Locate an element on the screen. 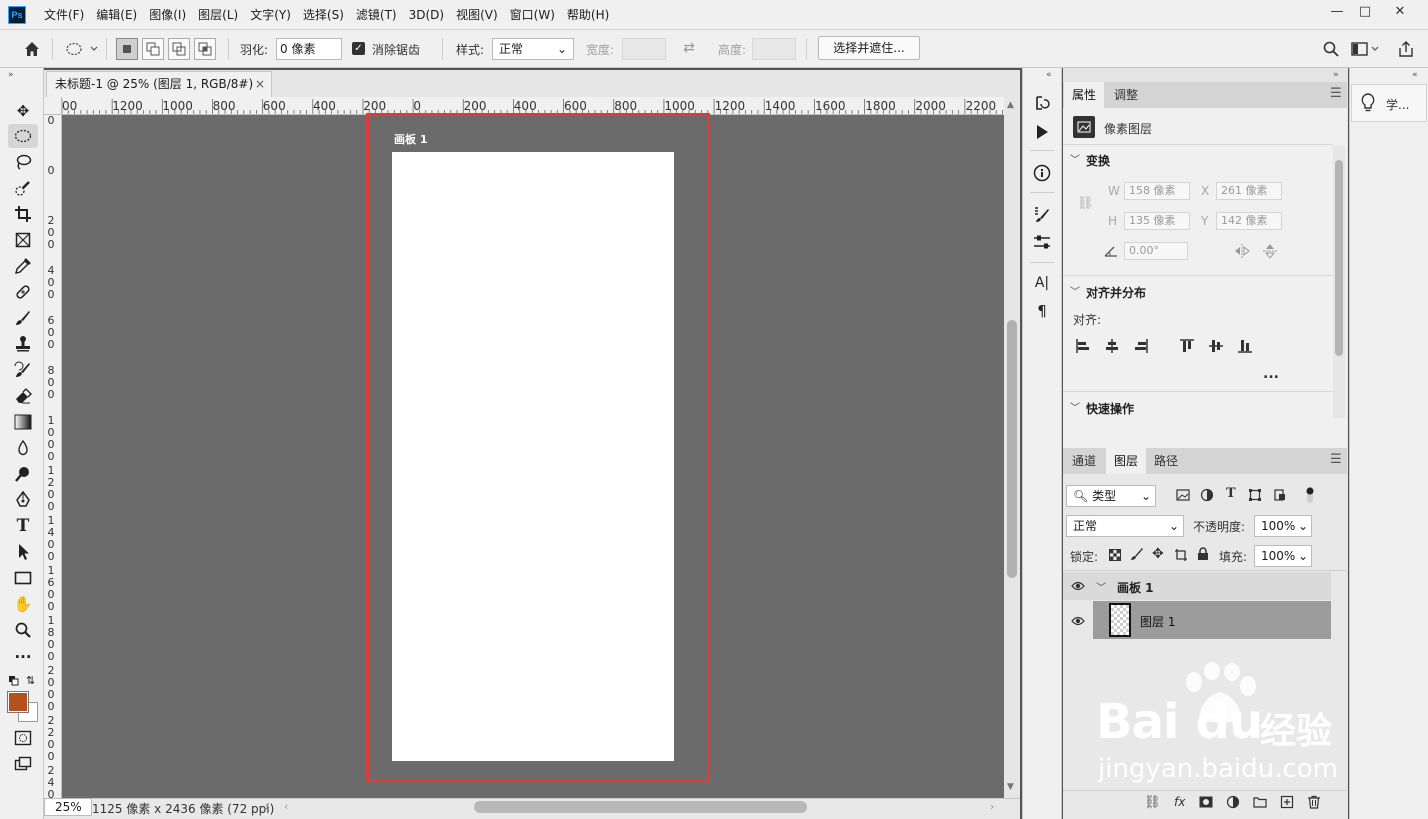 The height and width of the screenshot is (819, 1428). filter-pixel-icon is located at coordinates (1183, 495).